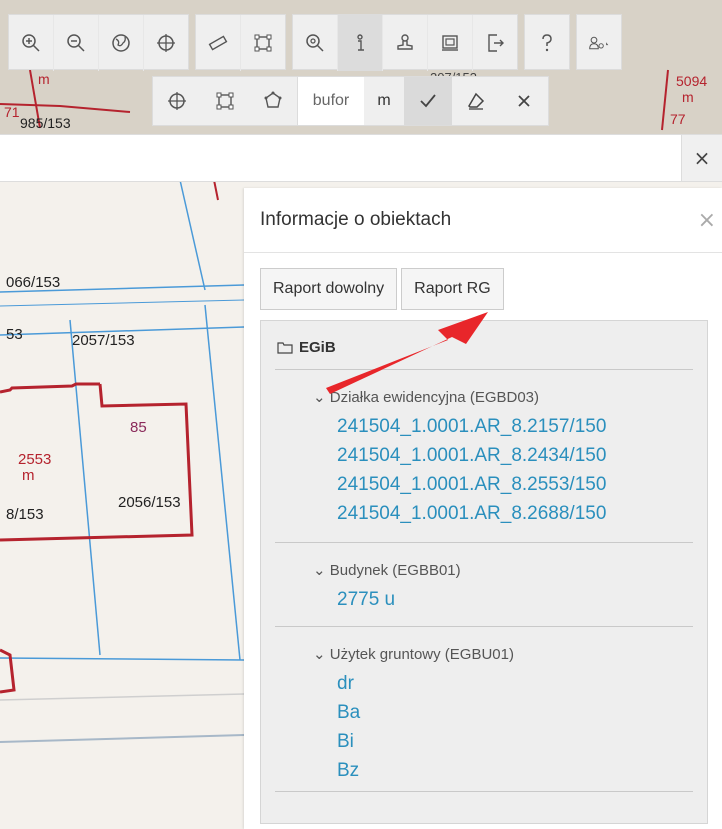  I want to click on zoom-search-icon, so click(315, 43).